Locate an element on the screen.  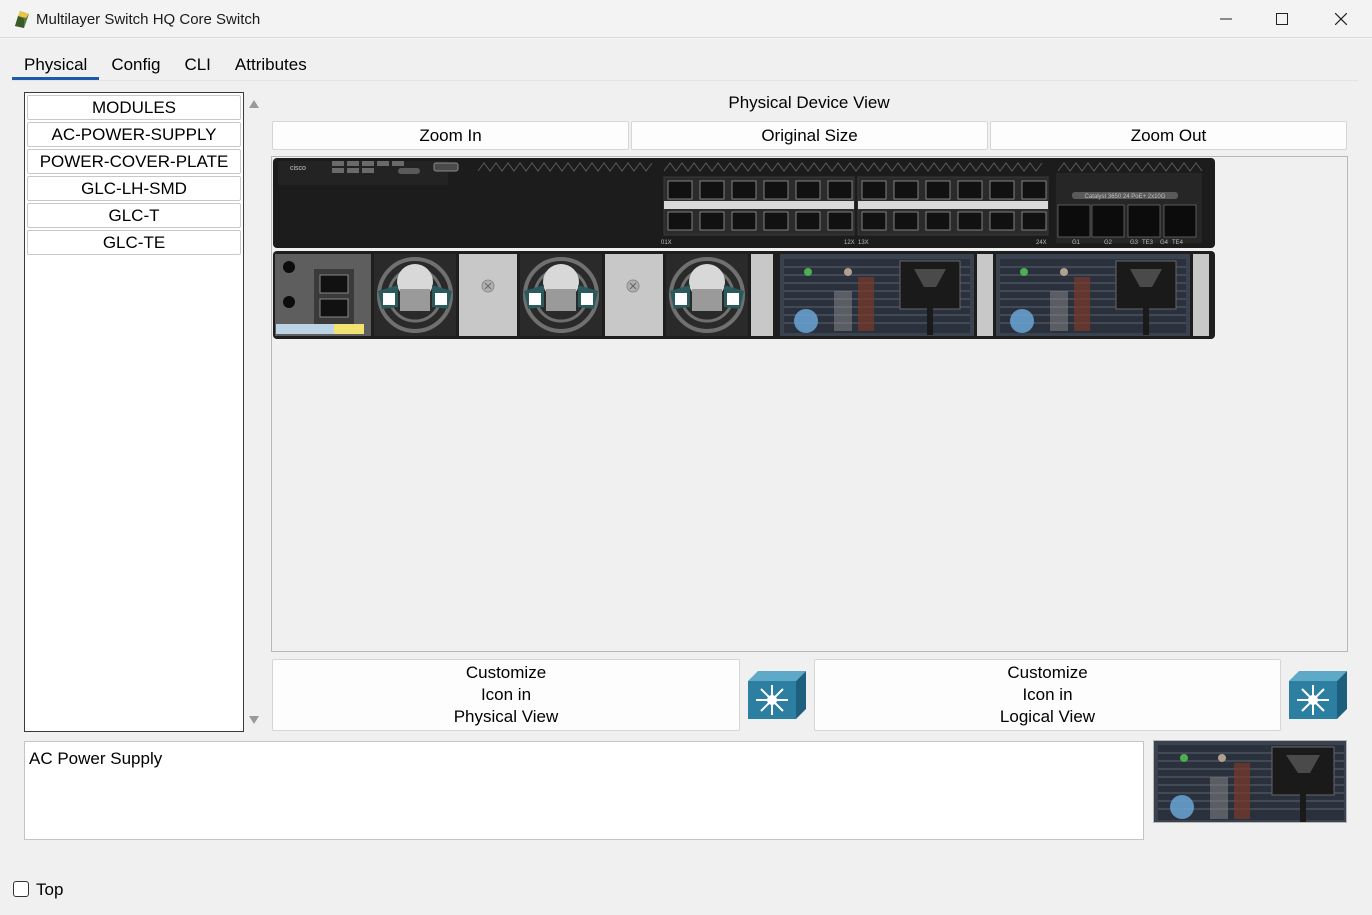
scroll-down-arrow-icon is located at coordinates (254, 720).